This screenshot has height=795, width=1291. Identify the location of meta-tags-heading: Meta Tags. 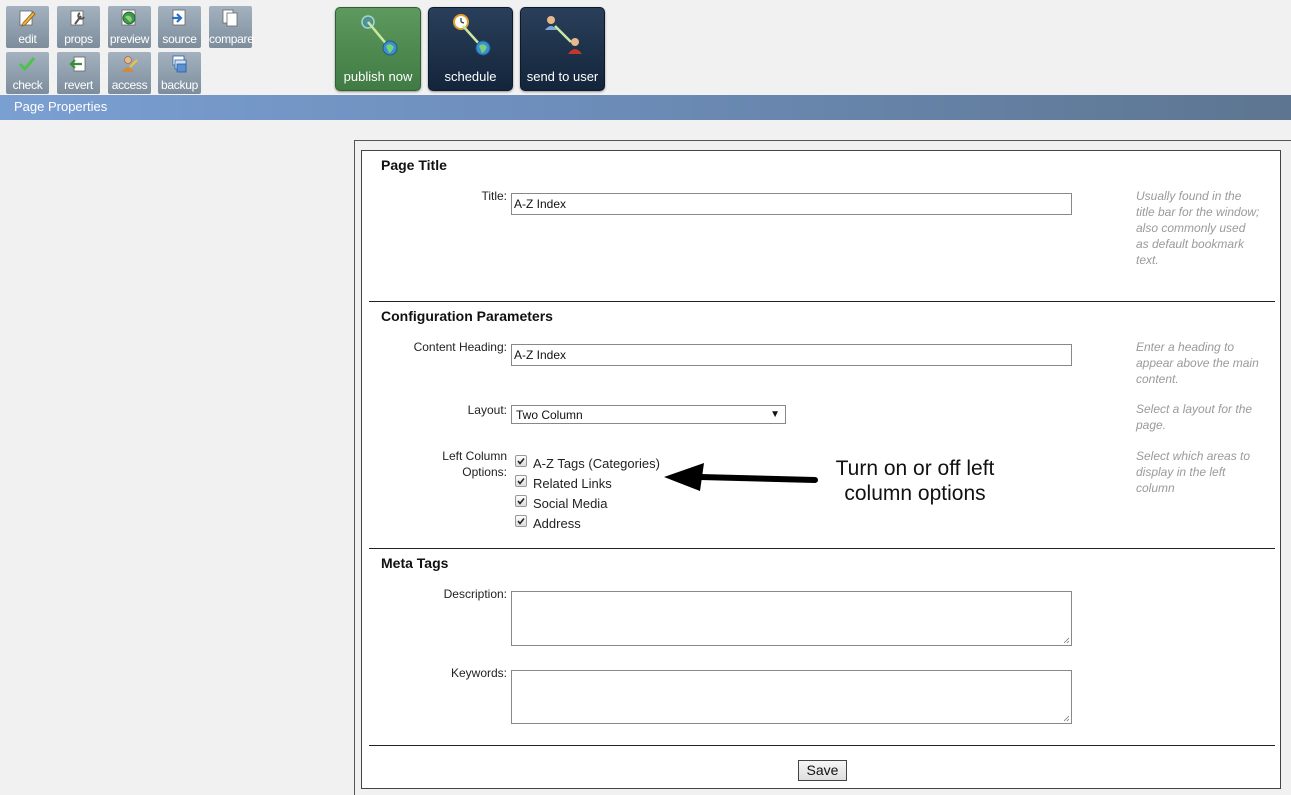
(415, 563).